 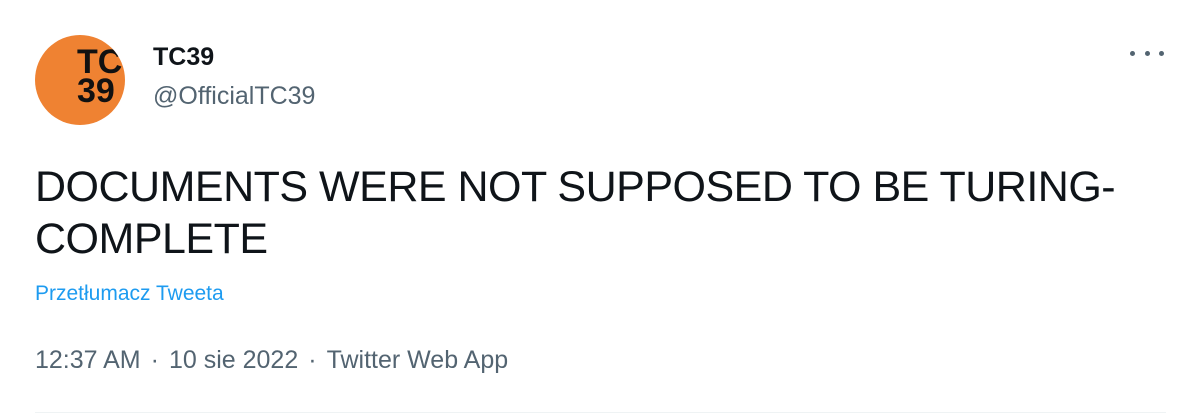 What do you see at coordinates (418, 360) in the screenshot?
I see `tweet-source-link: Twitter Web App` at bounding box center [418, 360].